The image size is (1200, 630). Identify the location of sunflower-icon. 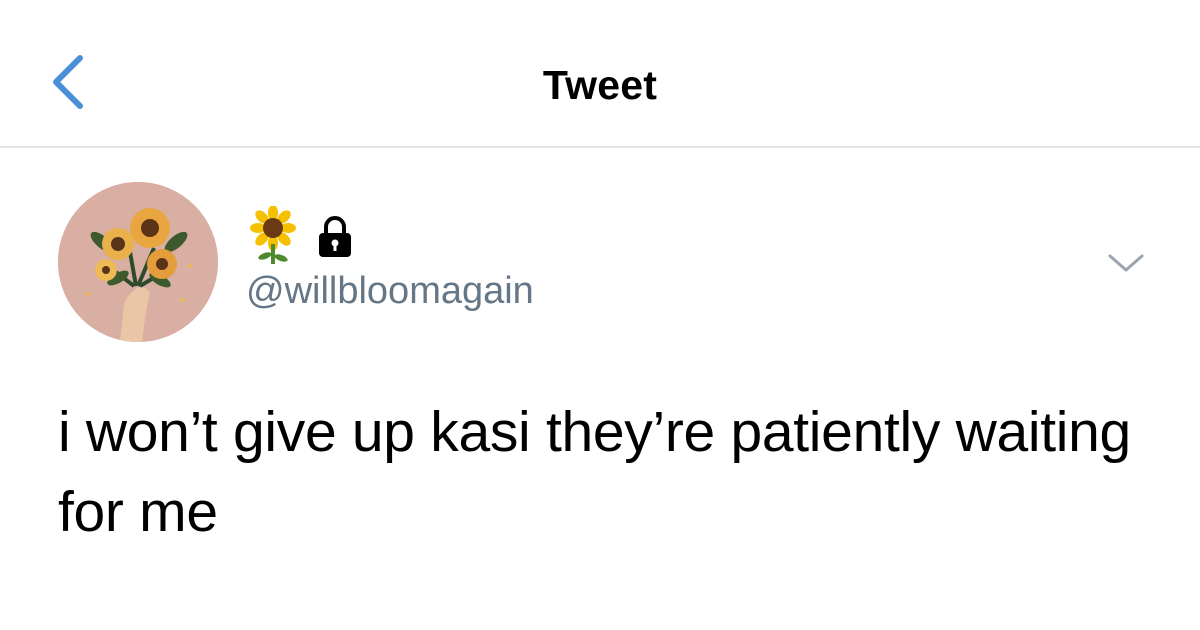
(273, 235).